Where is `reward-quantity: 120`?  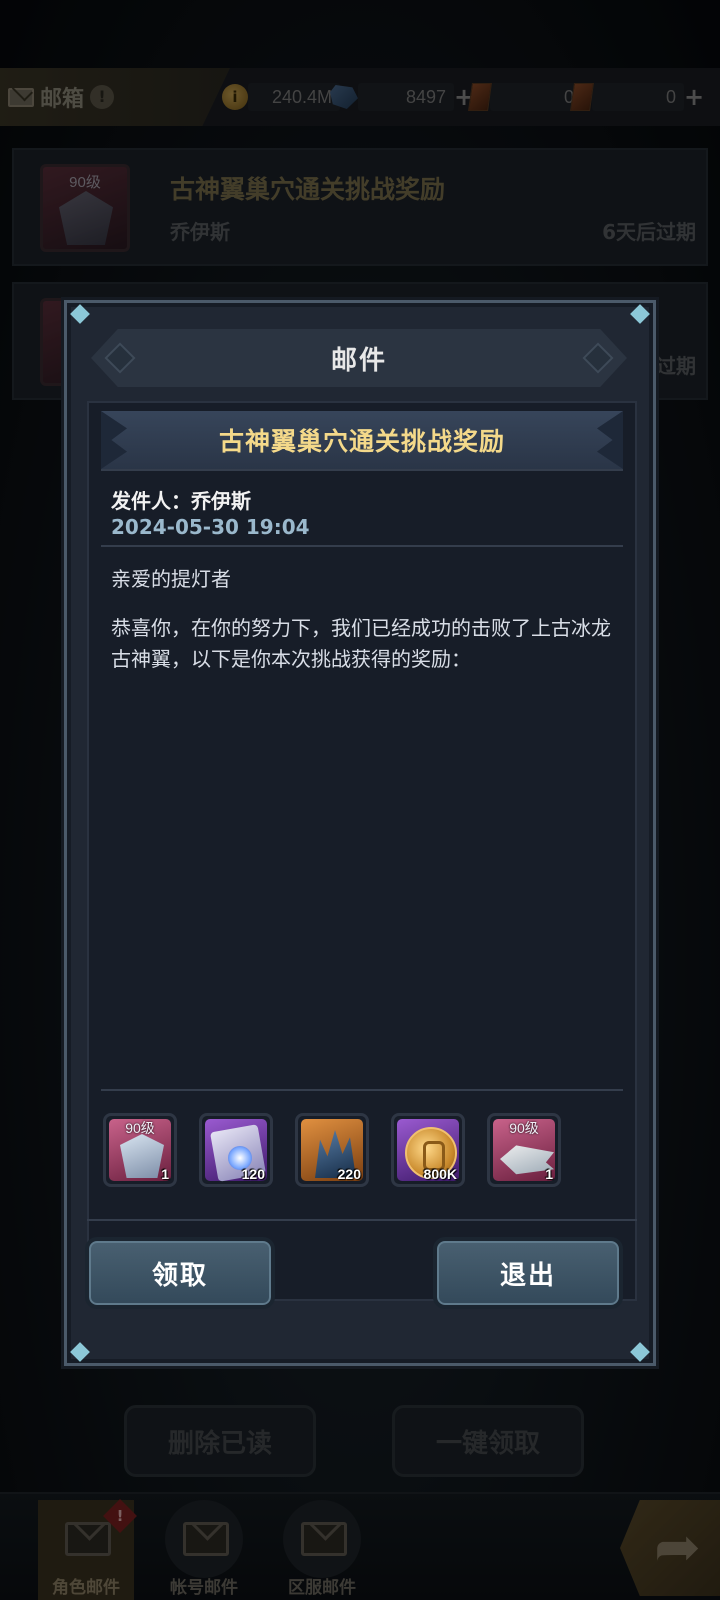 reward-quantity: 120 is located at coordinates (253, 1174).